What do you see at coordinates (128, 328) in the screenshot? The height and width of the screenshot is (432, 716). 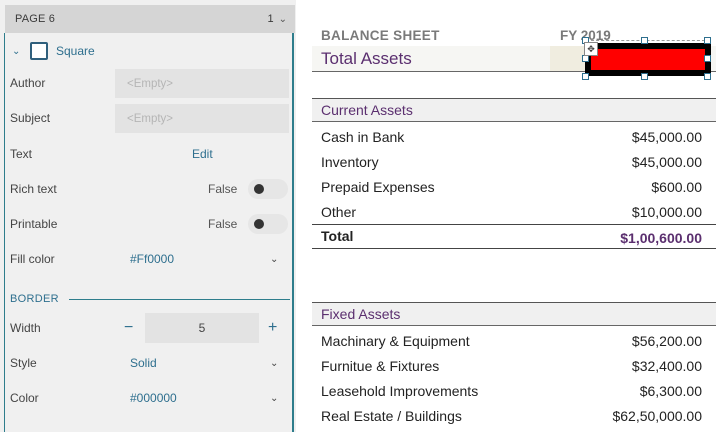 I see `decrement-button: −` at bounding box center [128, 328].